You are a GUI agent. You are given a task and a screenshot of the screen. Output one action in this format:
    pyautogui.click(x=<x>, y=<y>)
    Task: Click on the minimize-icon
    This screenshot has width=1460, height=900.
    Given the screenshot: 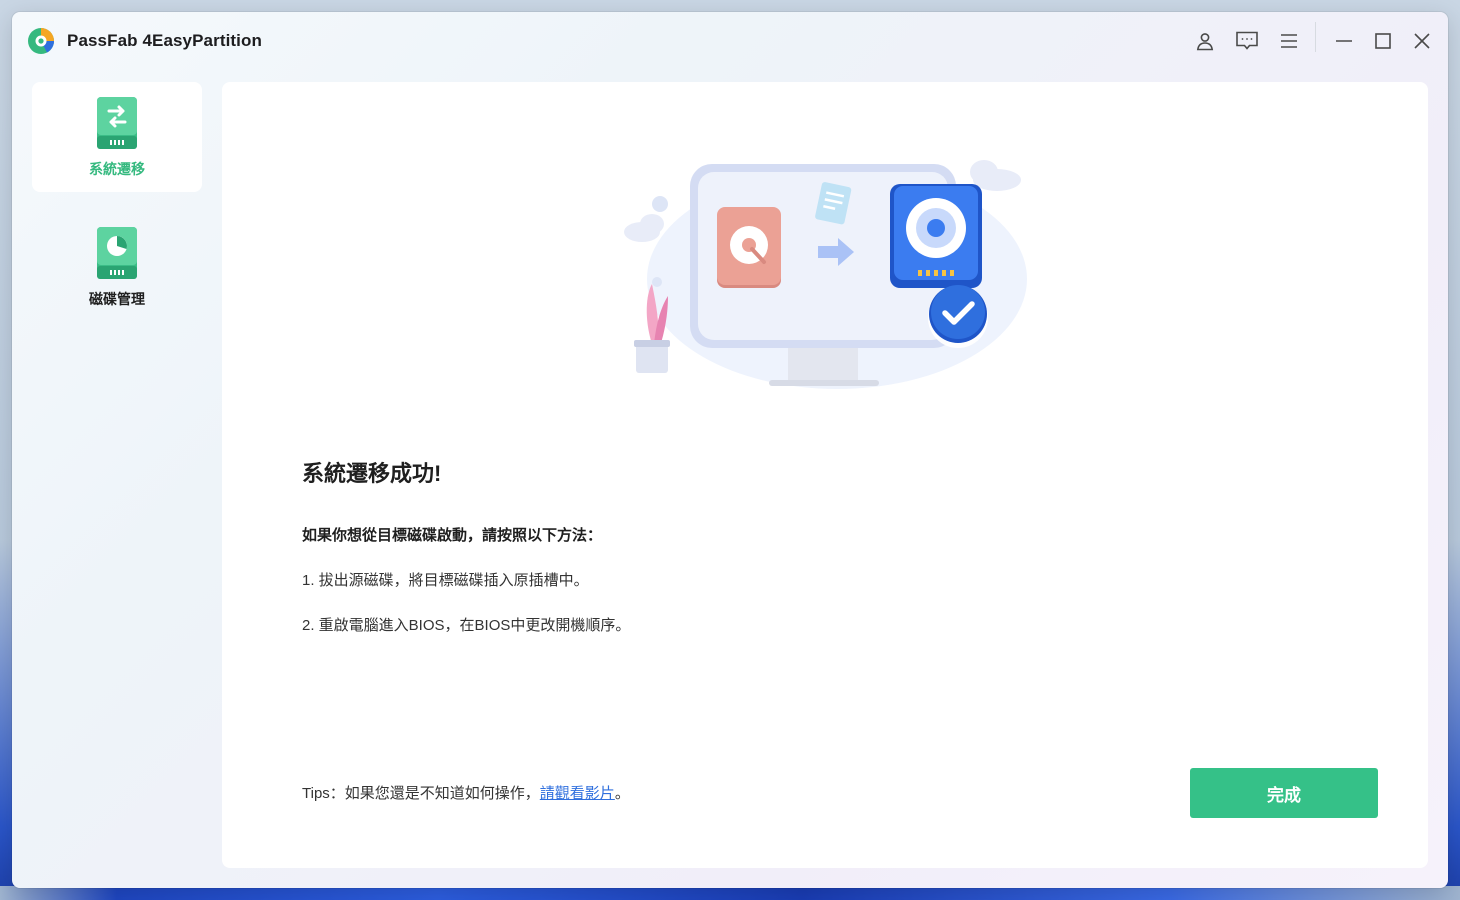 What is the action you would take?
    pyautogui.click(x=1344, y=41)
    